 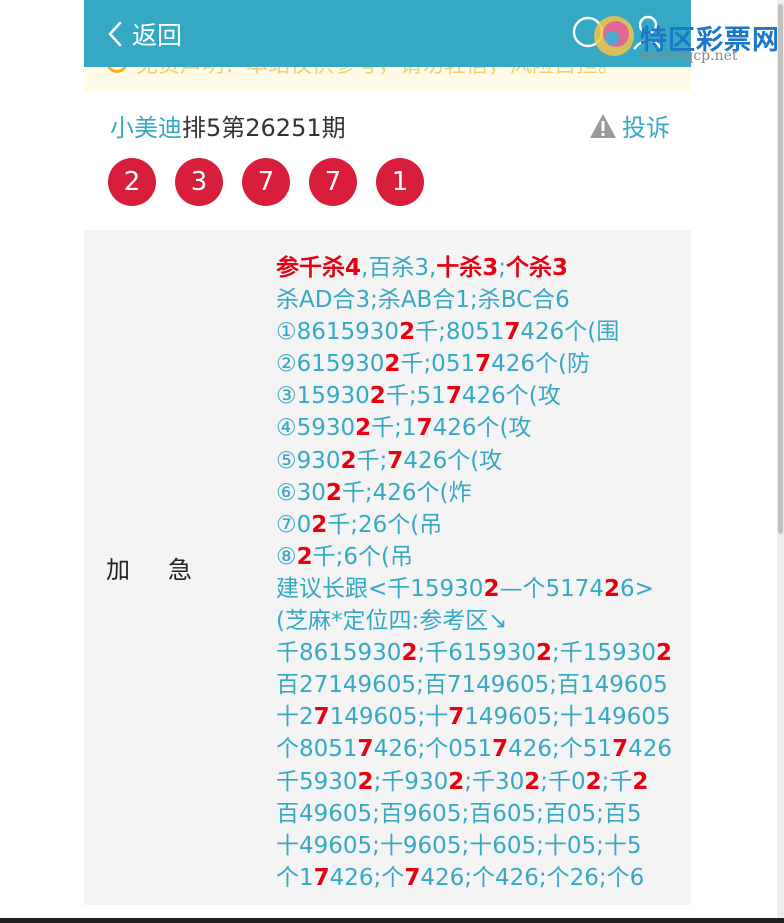 What do you see at coordinates (319, 268) in the screenshot?
I see `highlight-text: 参千杀4` at bounding box center [319, 268].